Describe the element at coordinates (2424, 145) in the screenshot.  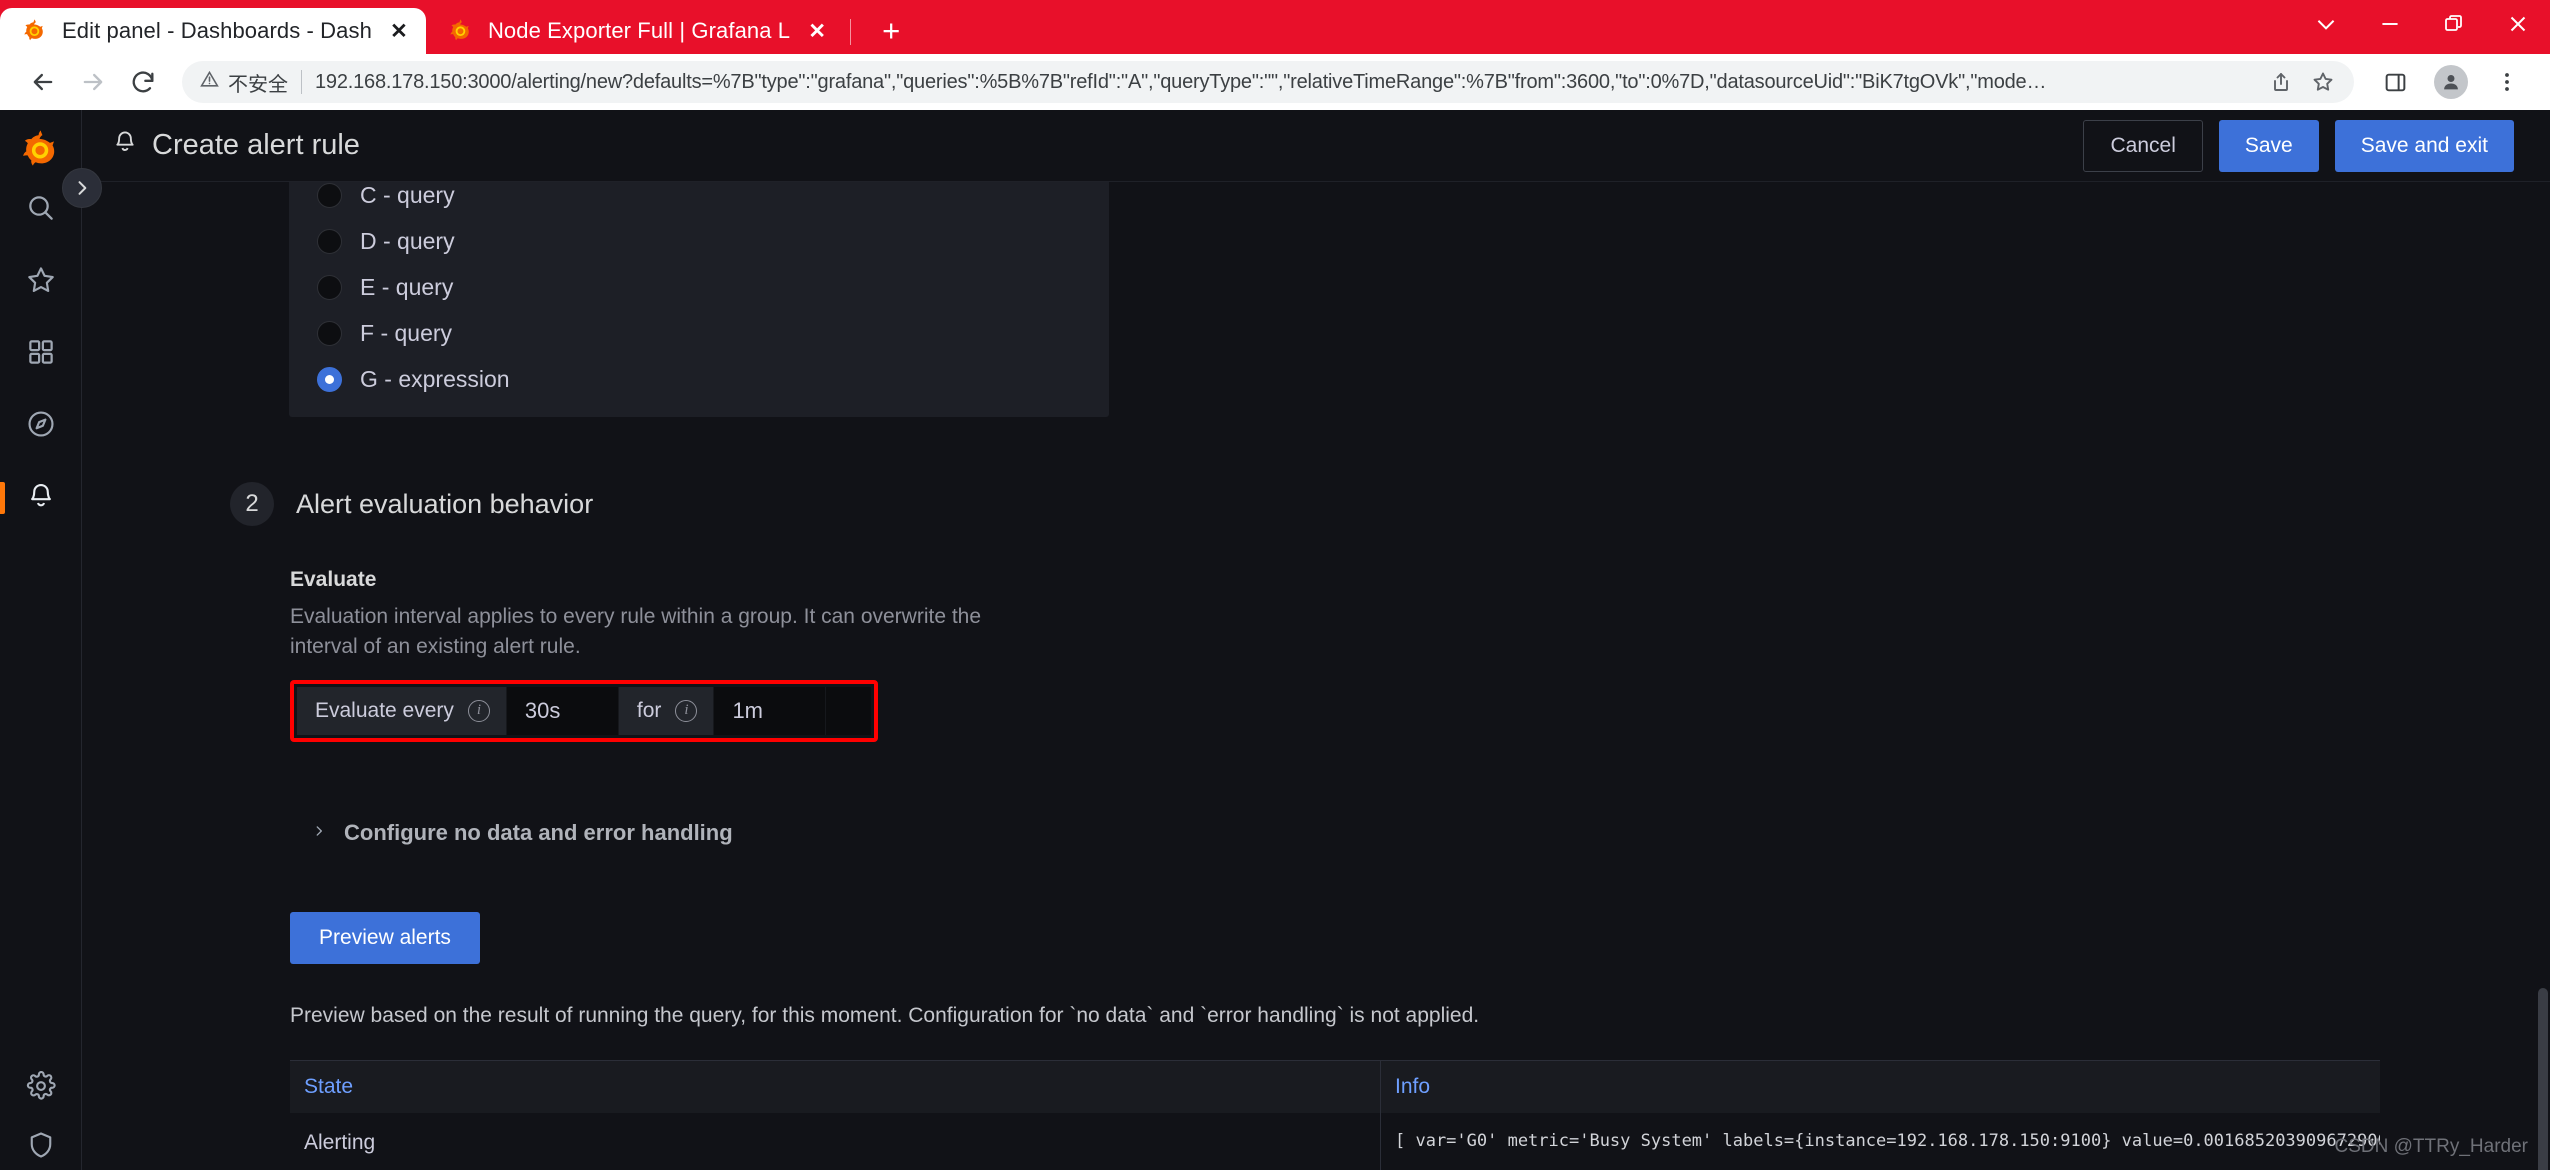
I see `save-and-exit-button: Save and exit` at that location.